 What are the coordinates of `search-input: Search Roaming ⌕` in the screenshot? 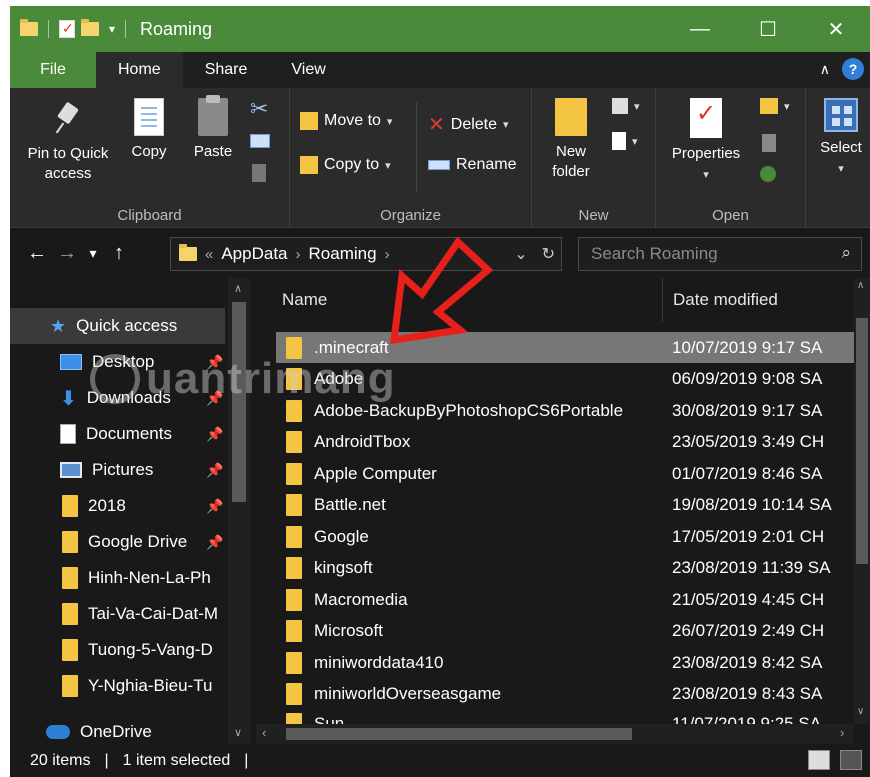 It's located at (720, 254).